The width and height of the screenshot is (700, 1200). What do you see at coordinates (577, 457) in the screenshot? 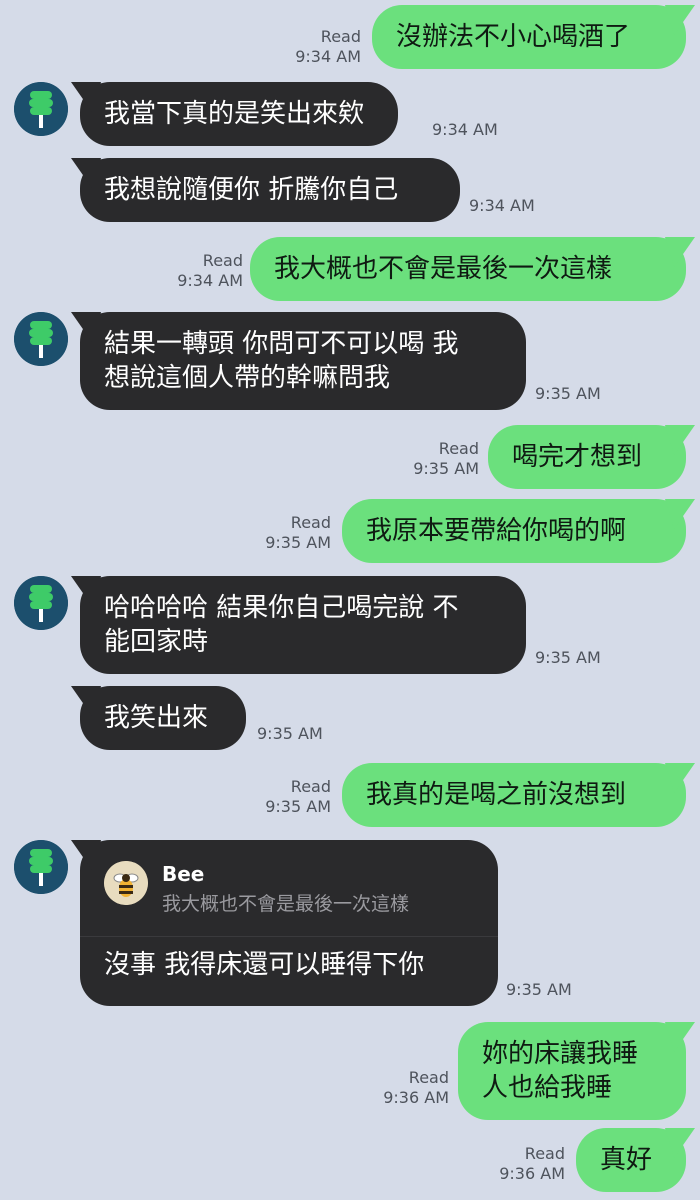
I see `message-text: 喝完才想到` at bounding box center [577, 457].